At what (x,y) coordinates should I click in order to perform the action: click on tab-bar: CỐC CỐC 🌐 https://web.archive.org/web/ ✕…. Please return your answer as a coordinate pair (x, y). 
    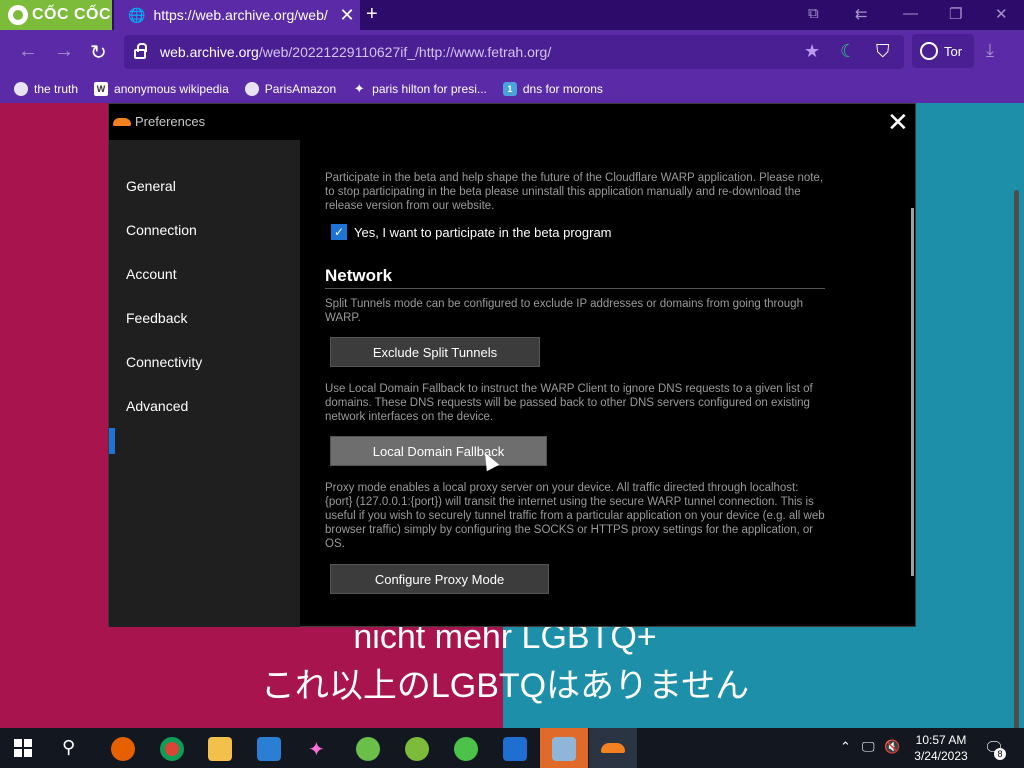
    Looking at the image, I should click on (512, 15).